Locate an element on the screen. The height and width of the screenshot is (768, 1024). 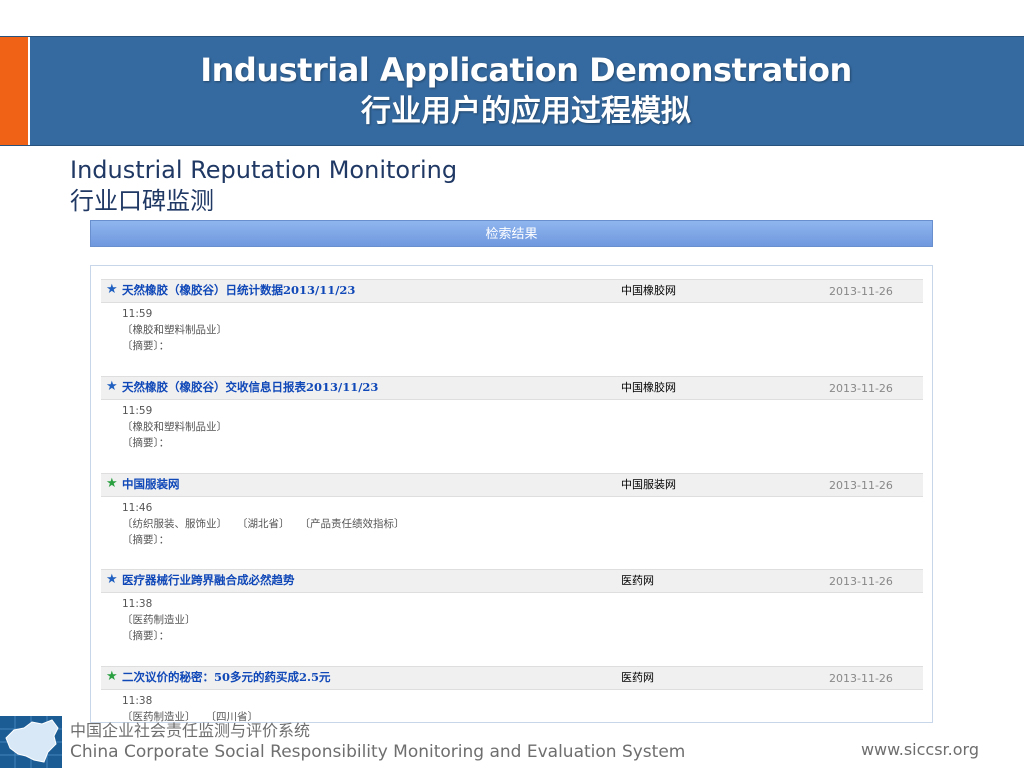
result-time: 11:46 is located at coordinates (137, 508).